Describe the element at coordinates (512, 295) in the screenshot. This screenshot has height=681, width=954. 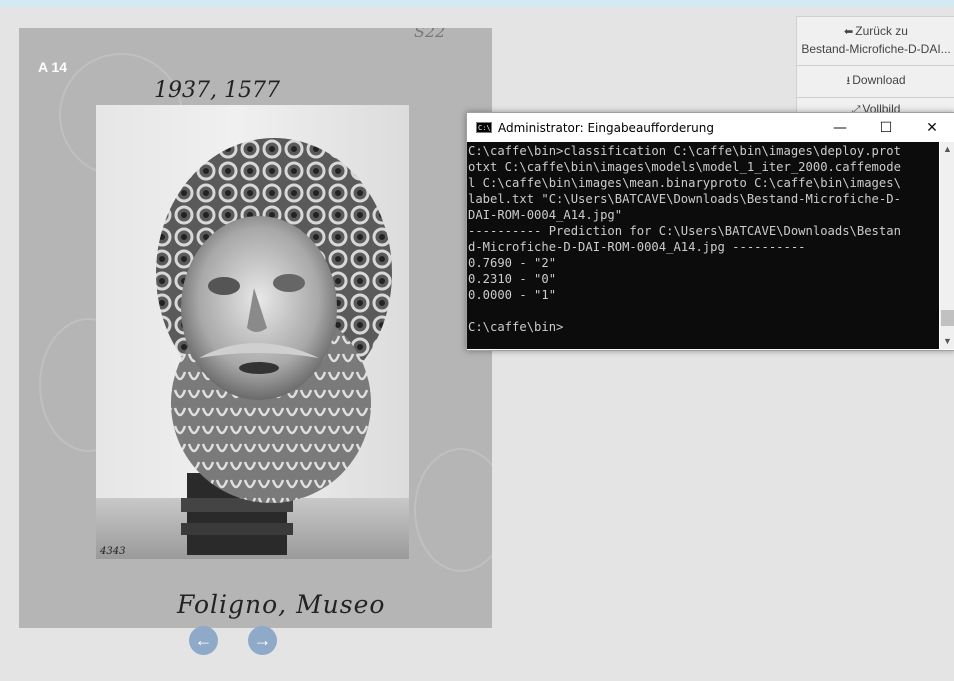
I see `console-line: 0.0000 - "1"` at that location.